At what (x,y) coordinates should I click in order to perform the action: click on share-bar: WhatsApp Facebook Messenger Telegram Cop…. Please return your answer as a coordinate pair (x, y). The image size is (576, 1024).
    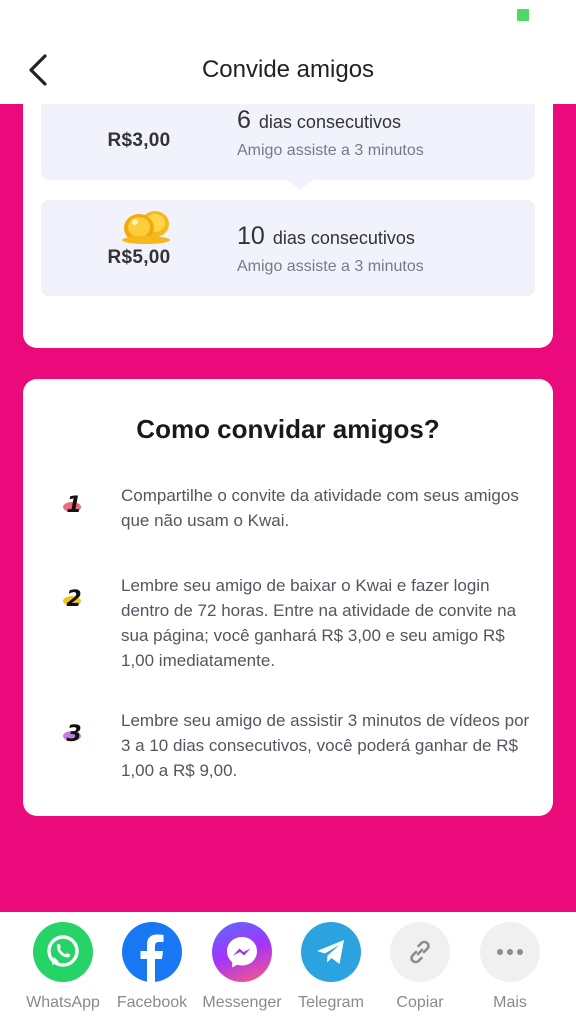
    Looking at the image, I should click on (288, 968).